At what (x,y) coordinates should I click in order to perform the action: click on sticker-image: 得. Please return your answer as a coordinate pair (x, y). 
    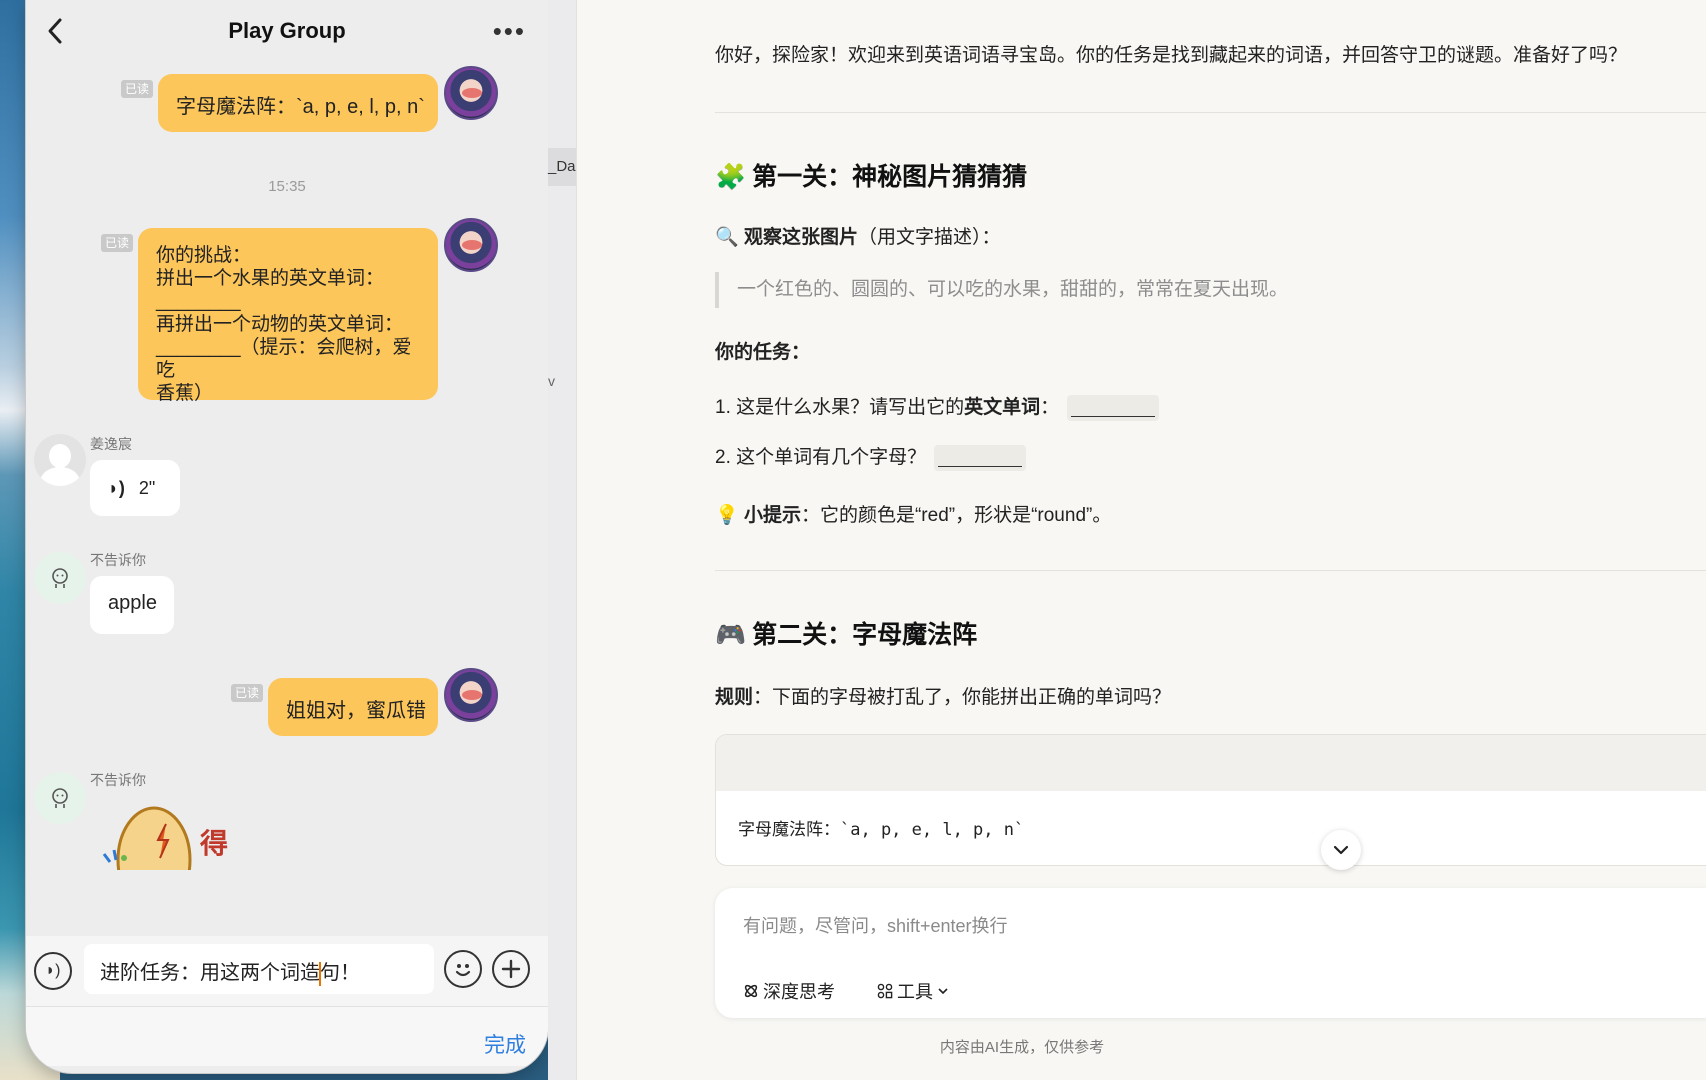
    Looking at the image, I should click on (171, 835).